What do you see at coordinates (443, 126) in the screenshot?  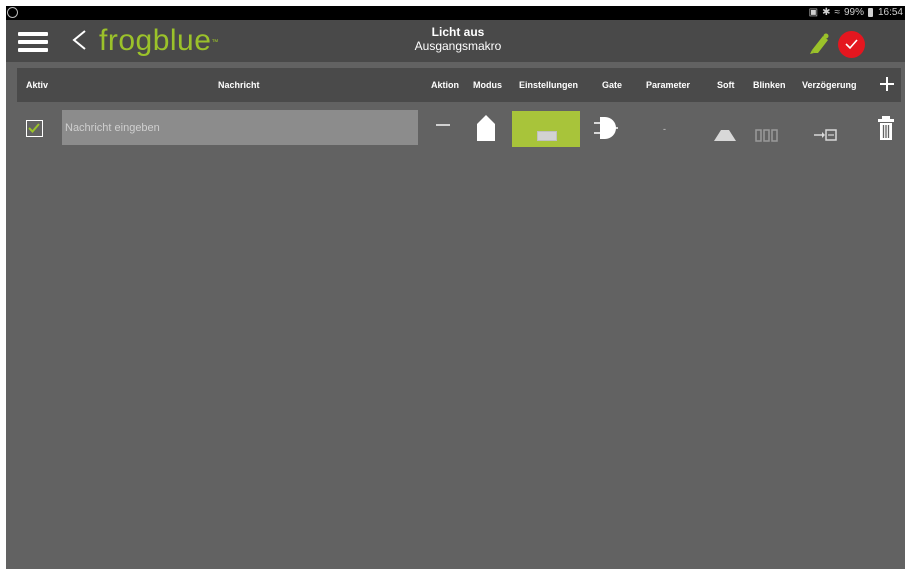 I see `aktion-dash-icon` at bounding box center [443, 126].